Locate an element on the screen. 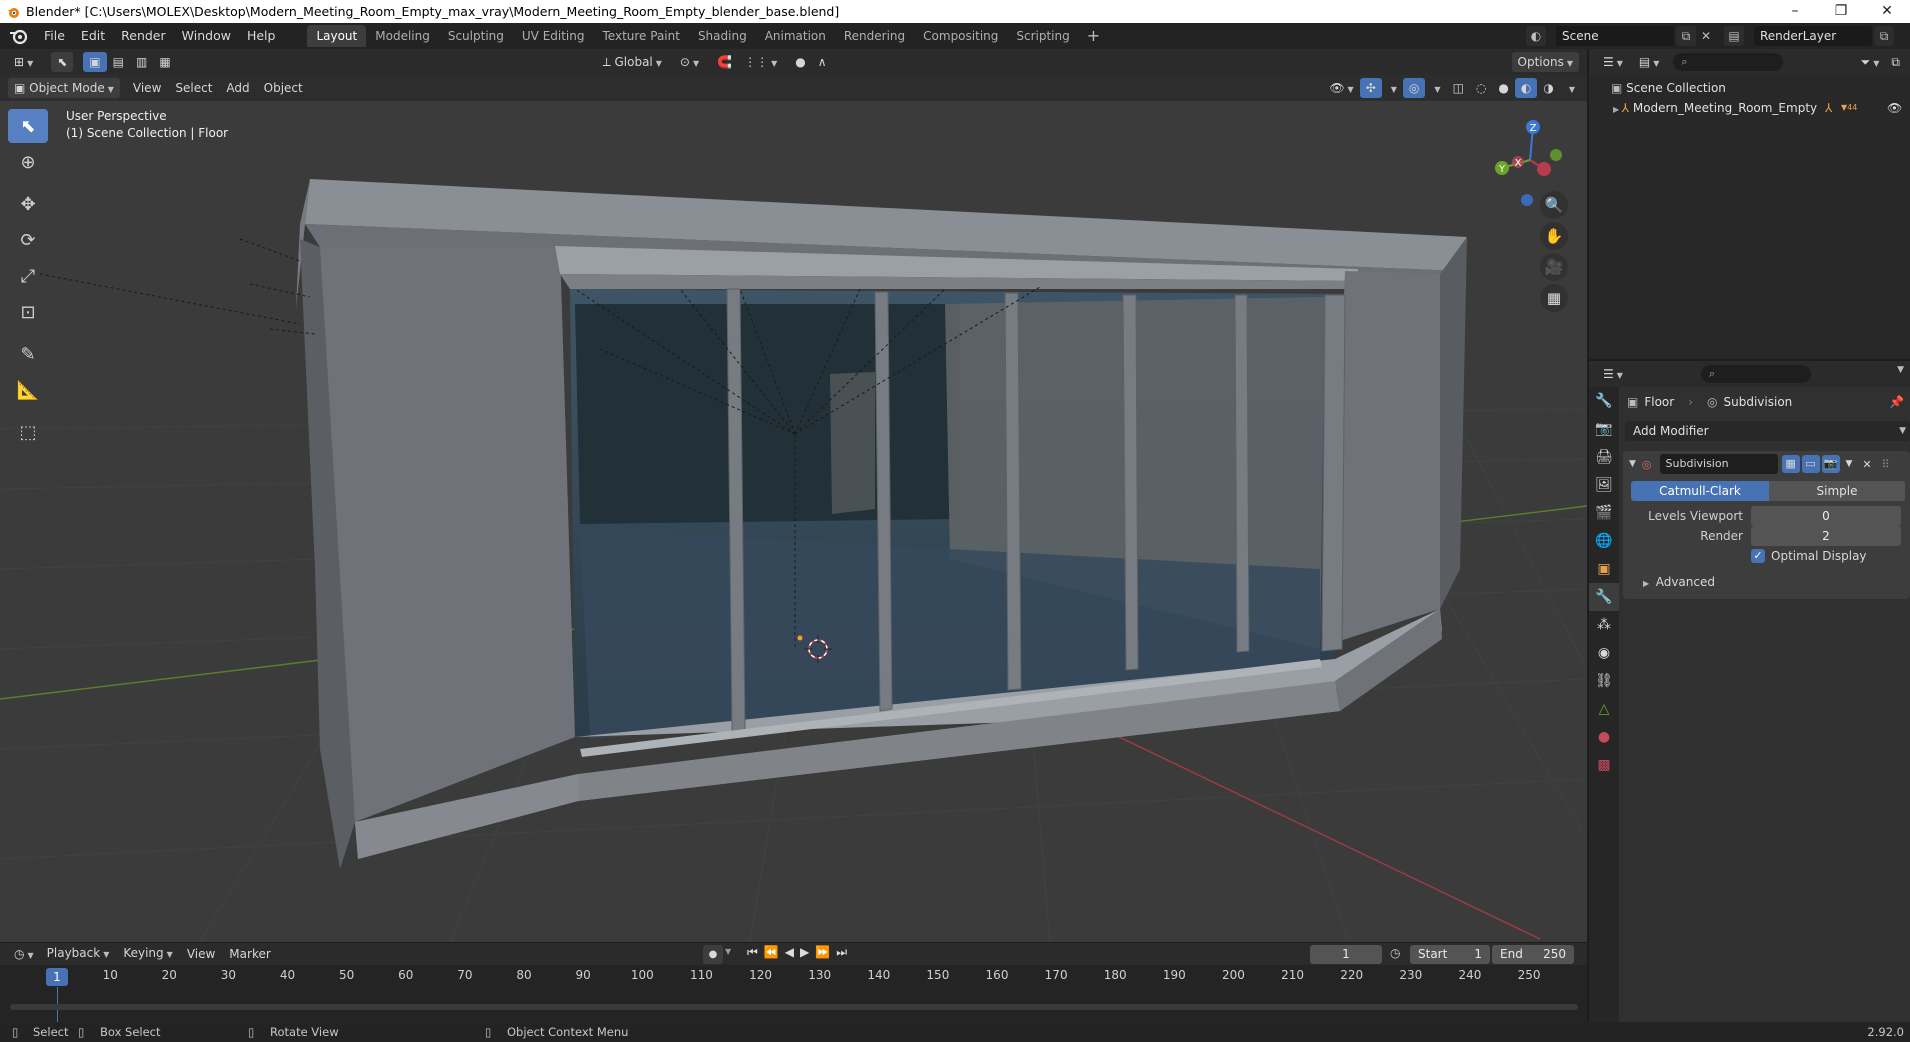 This screenshot has height=1042, width=1910. select-mode-invert-icon: ▦ is located at coordinates (165, 62).